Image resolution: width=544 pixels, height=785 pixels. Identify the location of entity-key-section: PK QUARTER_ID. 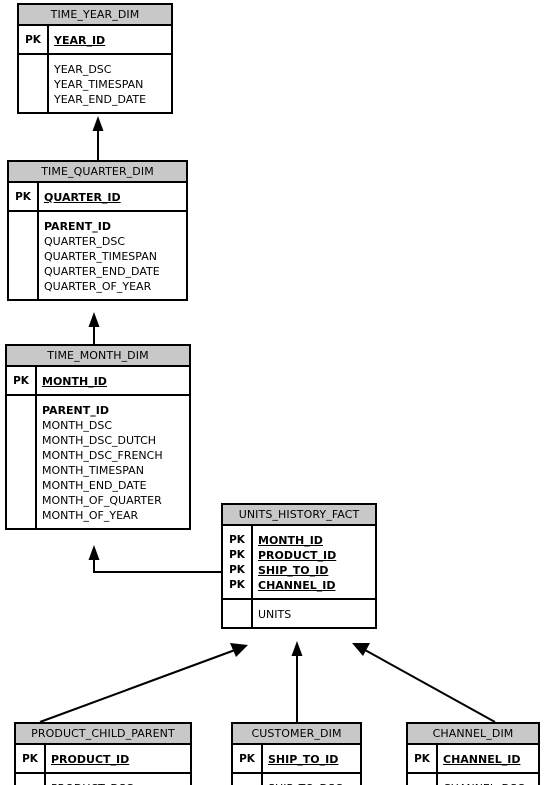
(97, 197).